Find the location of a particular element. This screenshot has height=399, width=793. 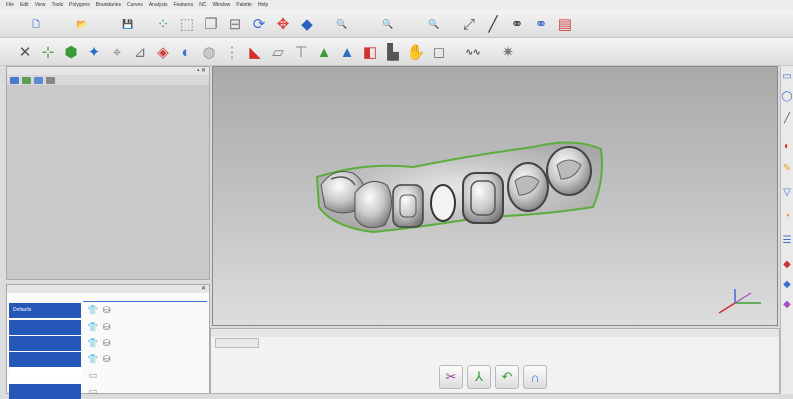

color-row: Defaults is located at coordinates (45, 310).